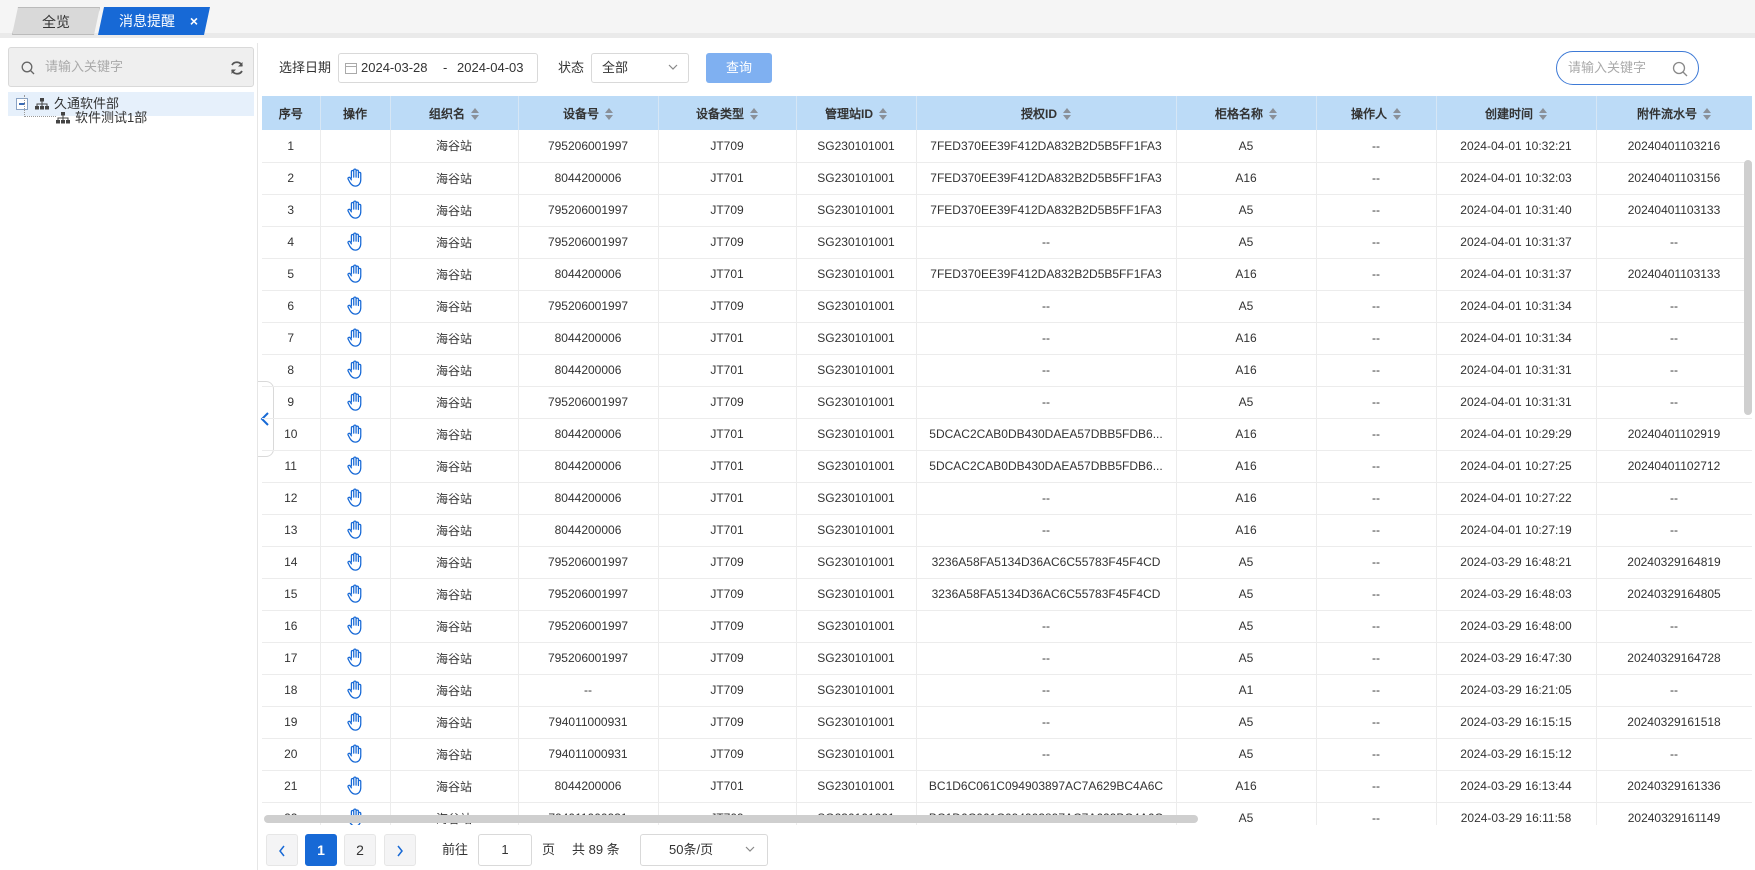 The width and height of the screenshot is (1755, 870). What do you see at coordinates (1680, 69) in the screenshot?
I see `search-icon` at bounding box center [1680, 69].